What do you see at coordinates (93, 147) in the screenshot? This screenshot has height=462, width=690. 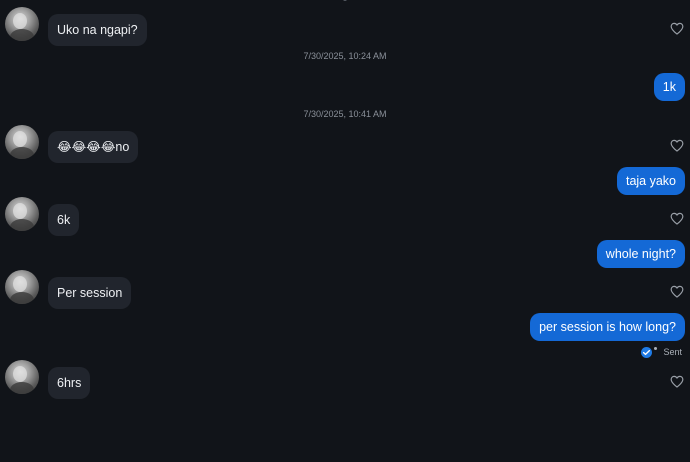 I see `incoming-message: 😂😂😂😂no` at bounding box center [93, 147].